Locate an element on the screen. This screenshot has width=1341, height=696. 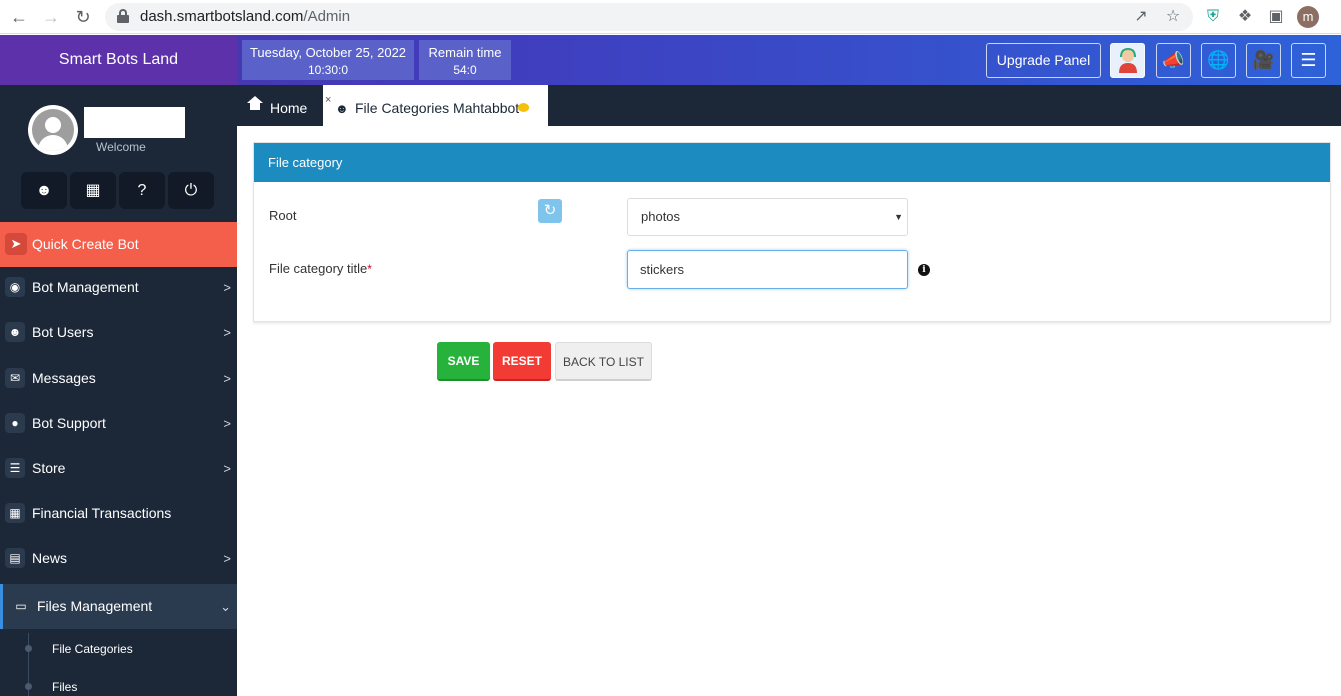
quick-create-label: Quick Create Bot is located at coordinates (85, 244).